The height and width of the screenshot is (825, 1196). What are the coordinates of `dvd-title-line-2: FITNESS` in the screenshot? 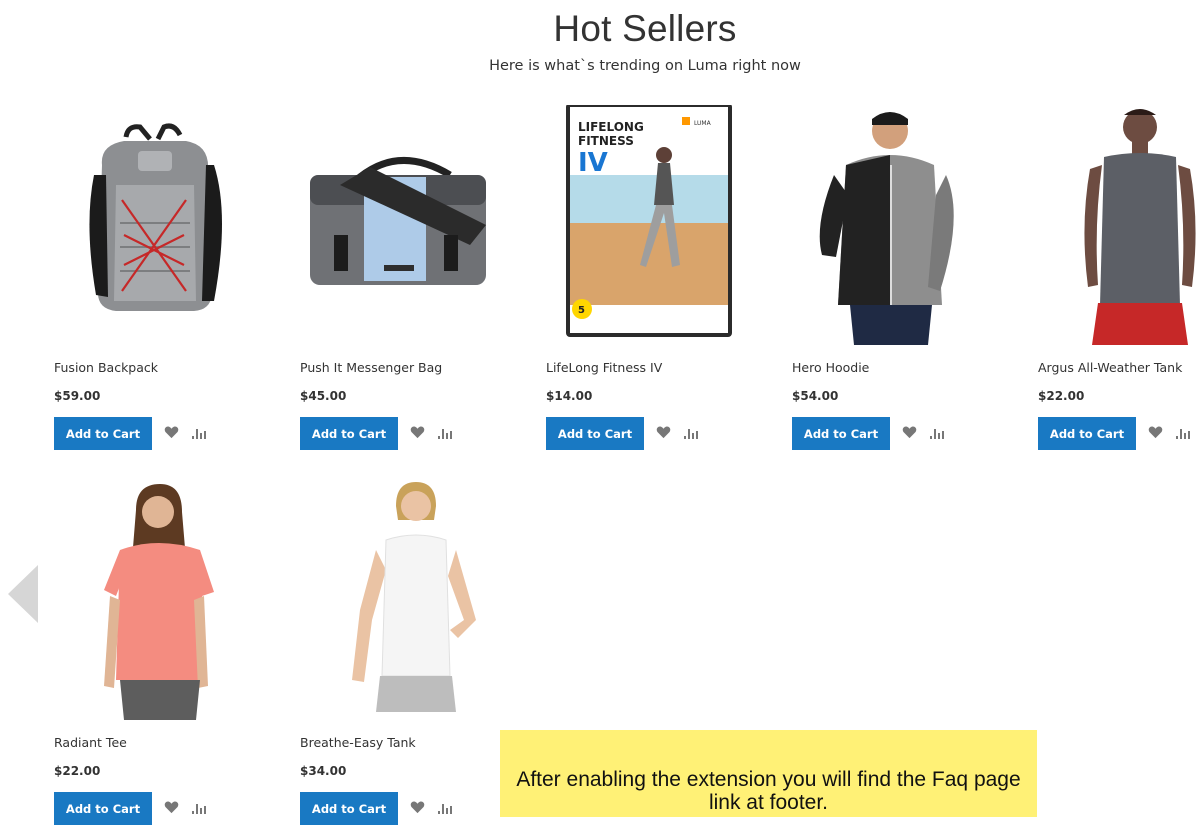 It's located at (606, 141).